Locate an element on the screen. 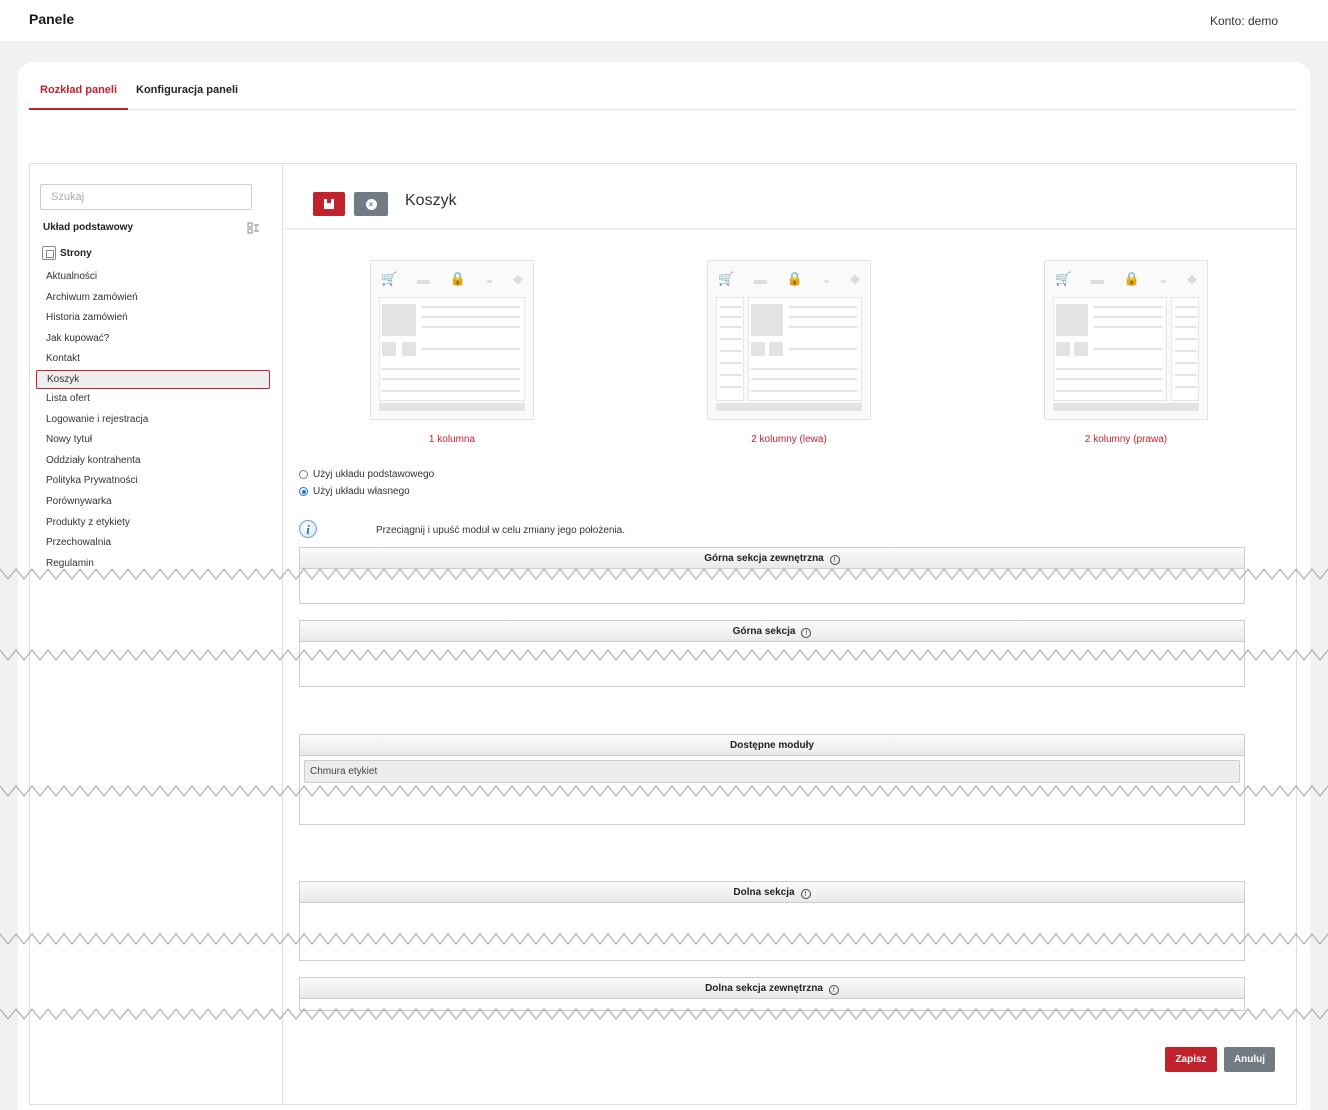 The width and height of the screenshot is (1328, 1110). radio-label: Użyj układu podstawowego is located at coordinates (374, 474).